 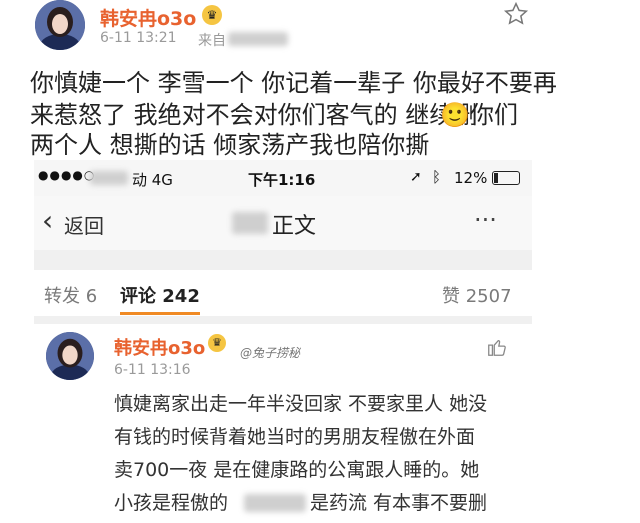 What do you see at coordinates (477, 295) in the screenshot?
I see `tab-likes: 赞 2507` at bounding box center [477, 295].